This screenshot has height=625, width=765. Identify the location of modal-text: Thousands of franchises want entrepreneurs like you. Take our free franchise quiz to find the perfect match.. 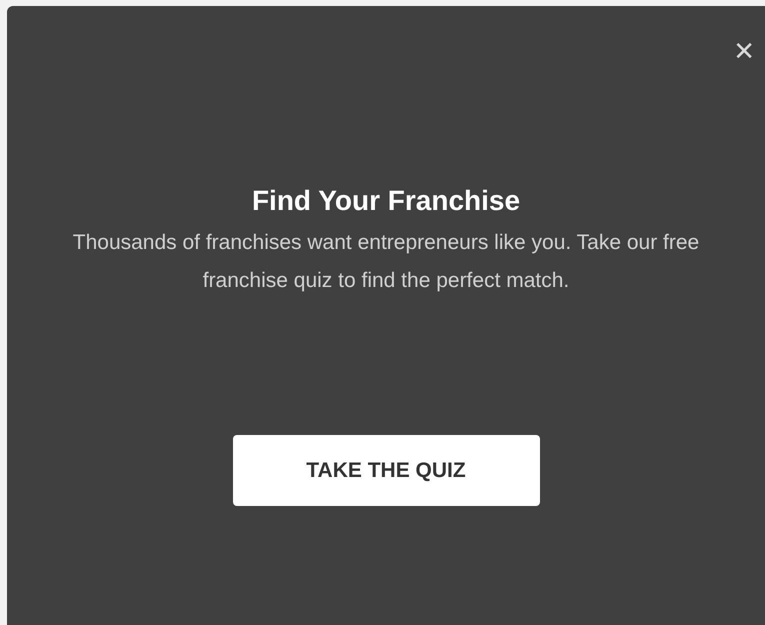
(386, 262).